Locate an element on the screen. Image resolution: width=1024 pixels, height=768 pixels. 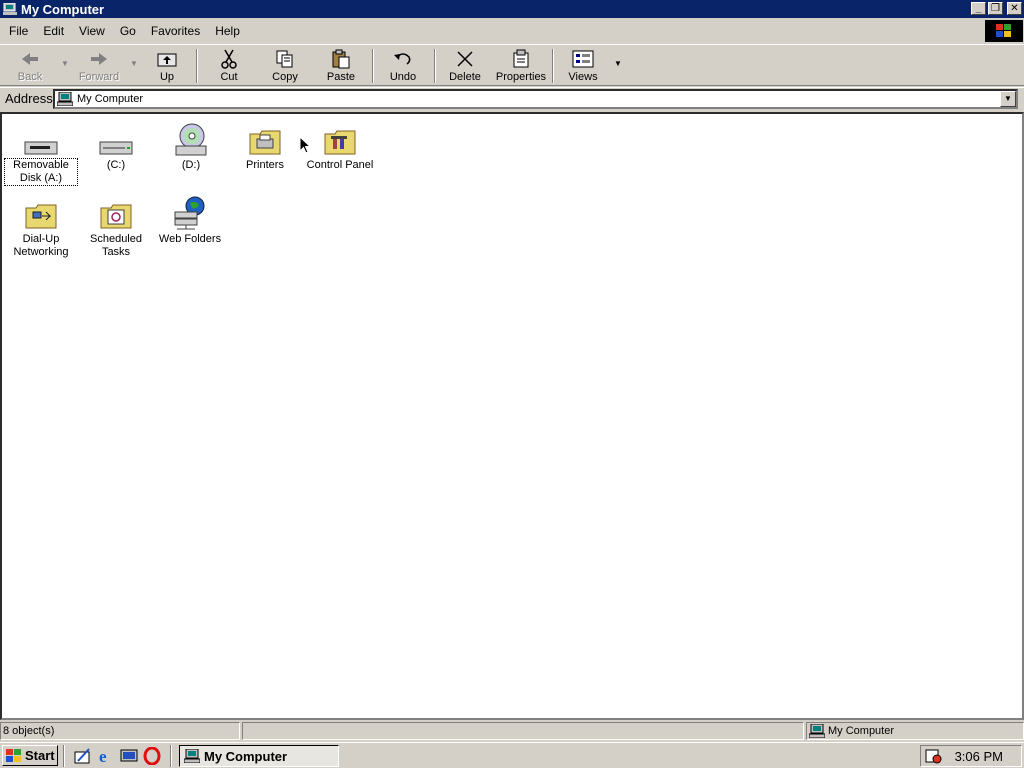
menu-help: Help is located at coordinates (226, 31).